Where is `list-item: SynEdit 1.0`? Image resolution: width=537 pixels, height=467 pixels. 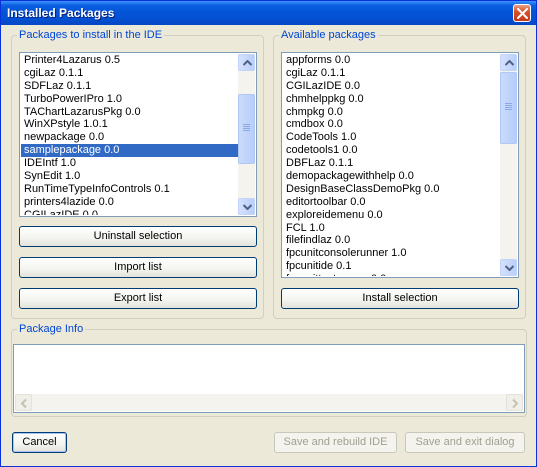
list-item: SynEdit 1.0 is located at coordinates (129, 176).